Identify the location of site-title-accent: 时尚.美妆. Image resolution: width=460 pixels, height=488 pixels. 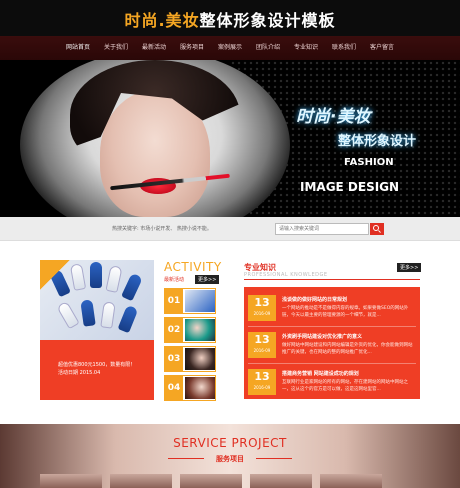
(162, 20).